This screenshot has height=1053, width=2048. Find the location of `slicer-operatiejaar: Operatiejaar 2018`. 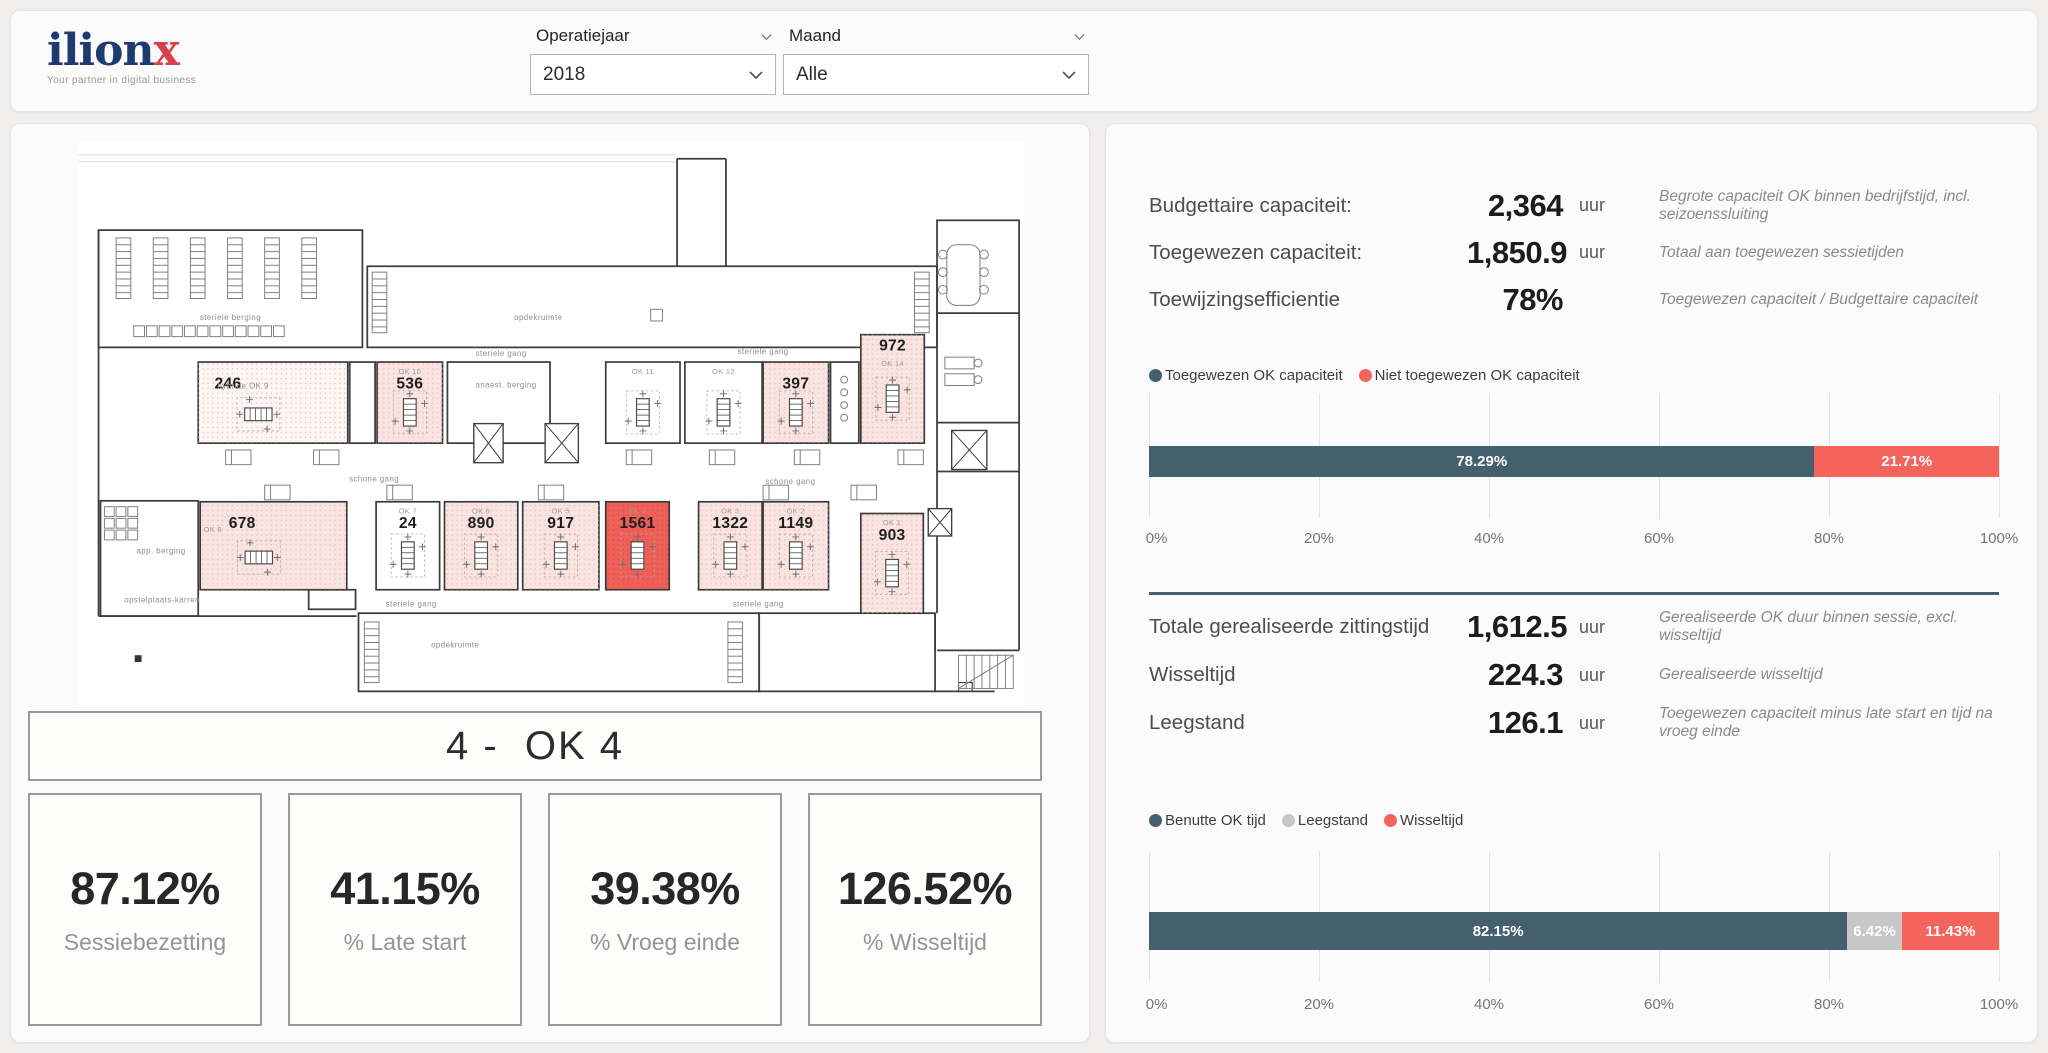

slicer-operatiejaar: Operatiejaar 2018 is located at coordinates (653, 59).